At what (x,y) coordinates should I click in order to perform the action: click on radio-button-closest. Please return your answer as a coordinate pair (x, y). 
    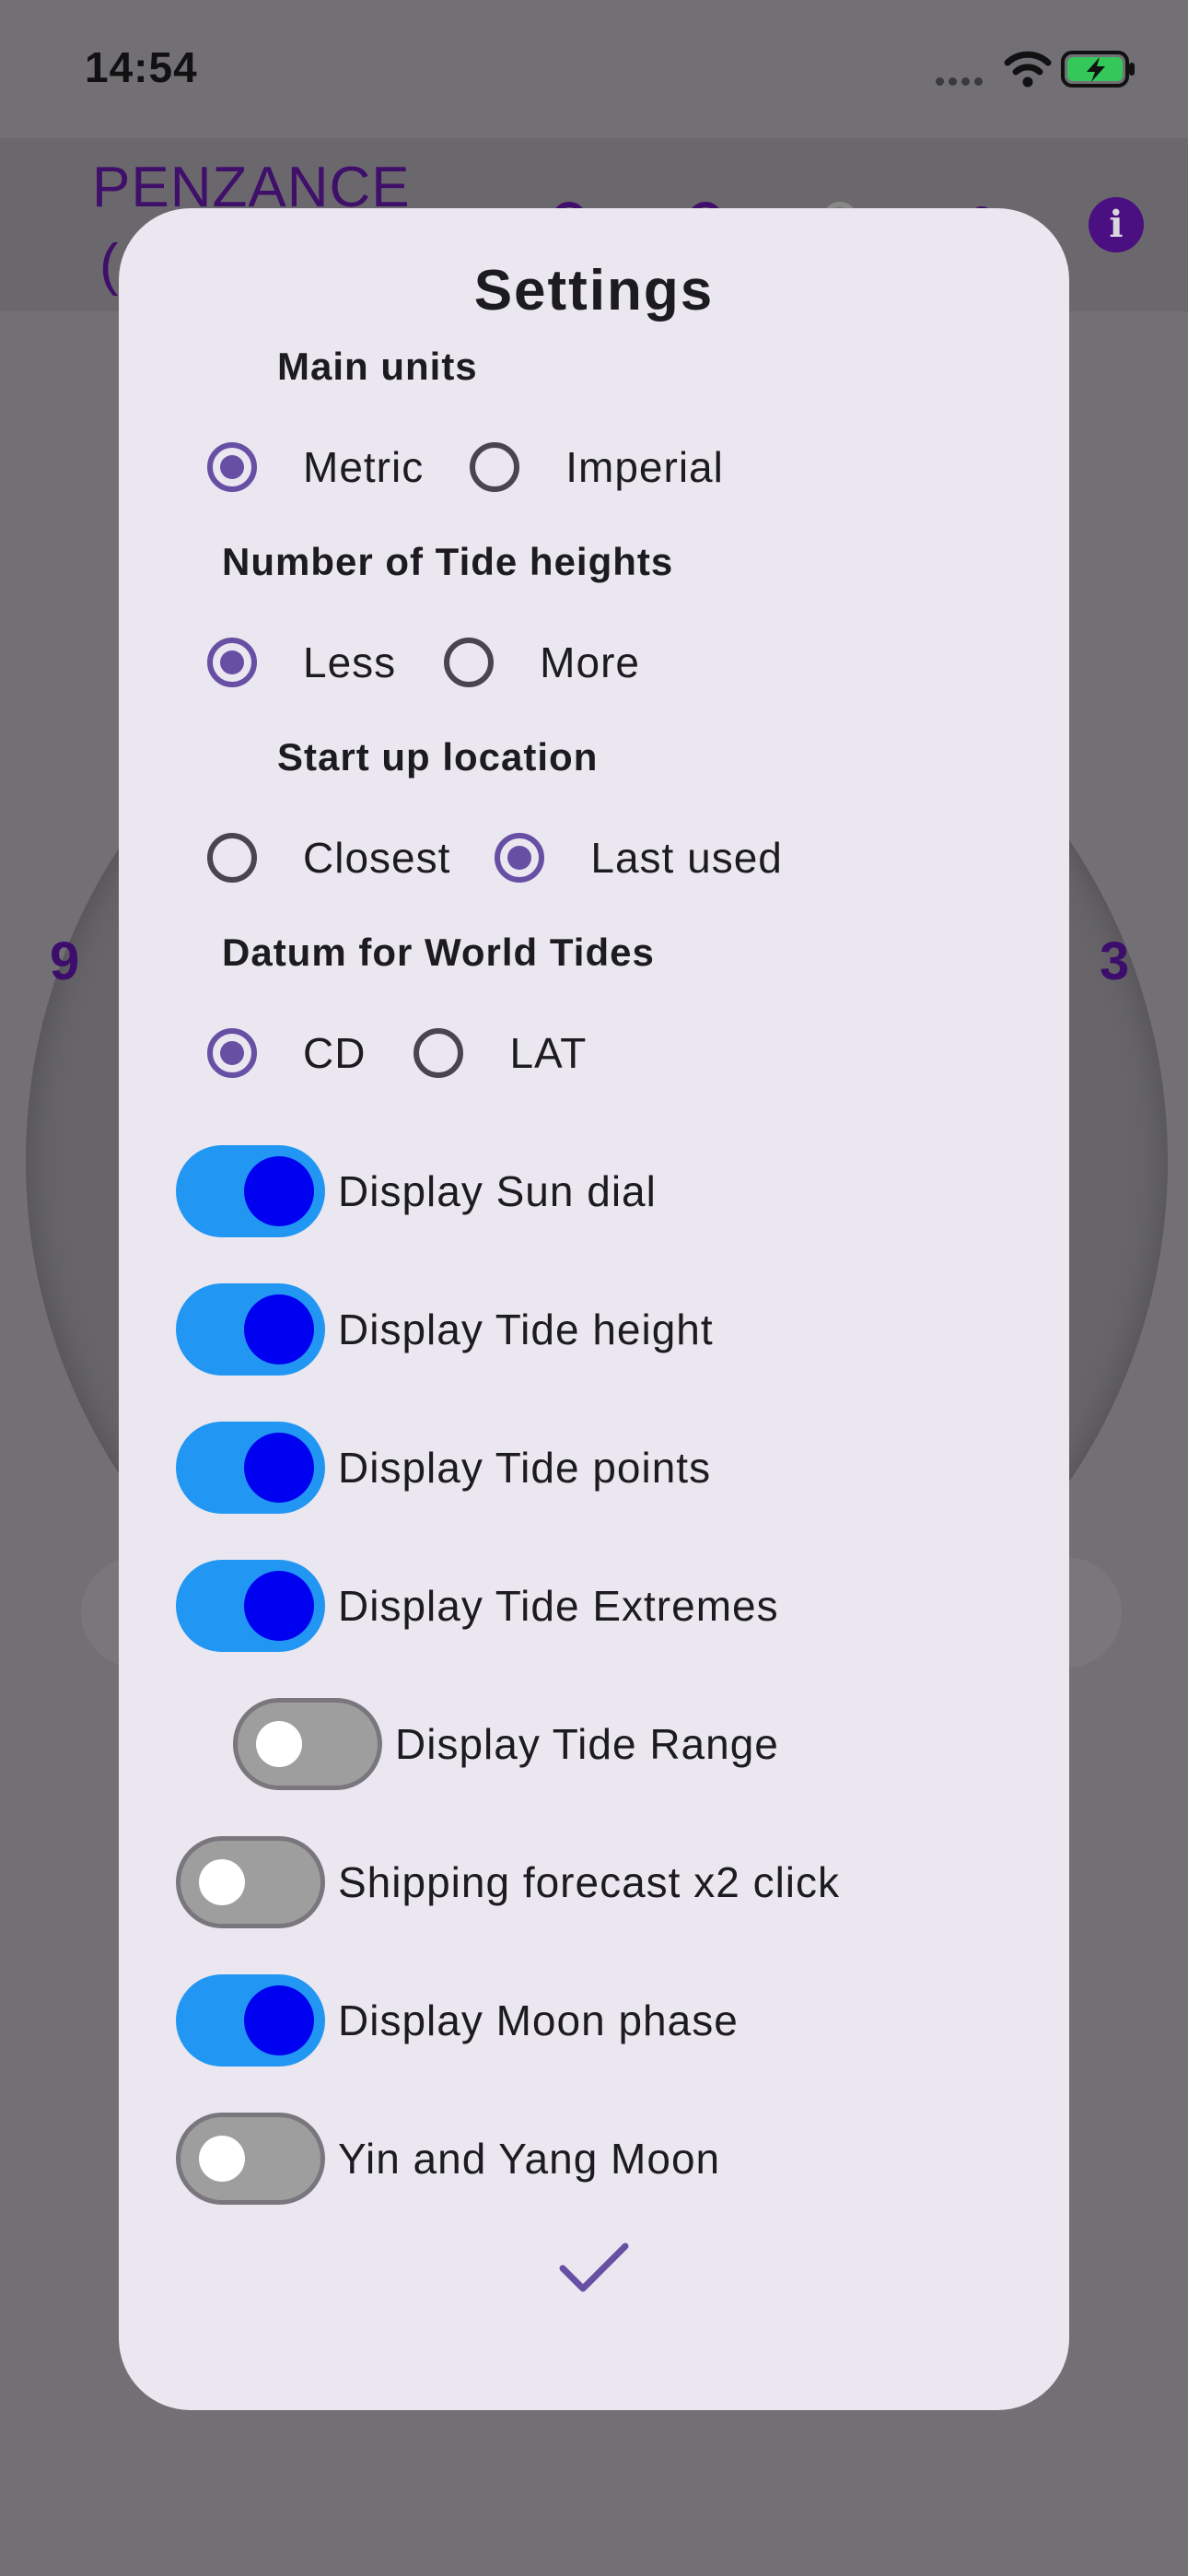
    Looking at the image, I should click on (232, 858).